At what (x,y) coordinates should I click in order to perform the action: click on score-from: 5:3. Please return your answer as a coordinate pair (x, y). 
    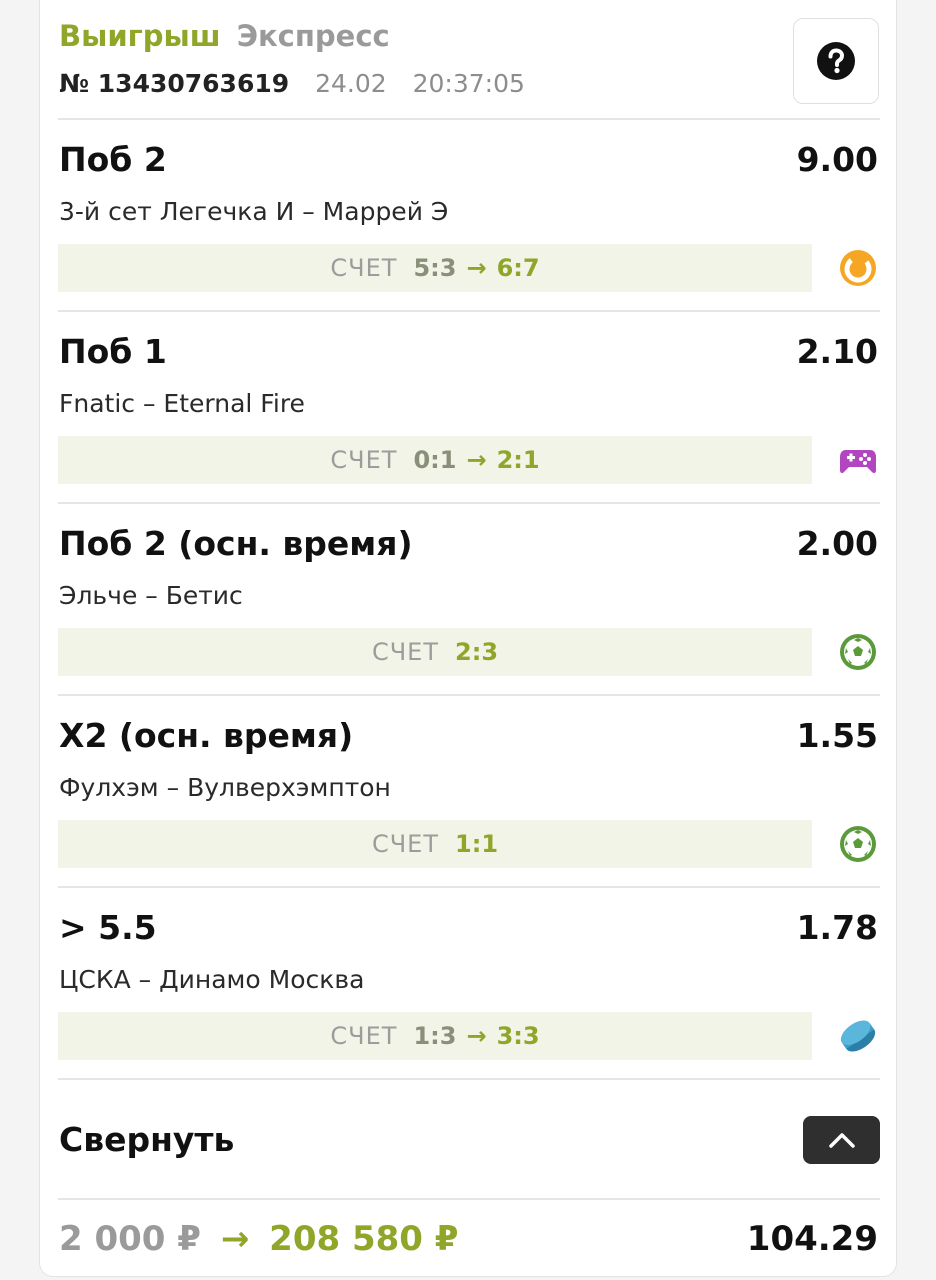
    Looking at the image, I should click on (435, 268).